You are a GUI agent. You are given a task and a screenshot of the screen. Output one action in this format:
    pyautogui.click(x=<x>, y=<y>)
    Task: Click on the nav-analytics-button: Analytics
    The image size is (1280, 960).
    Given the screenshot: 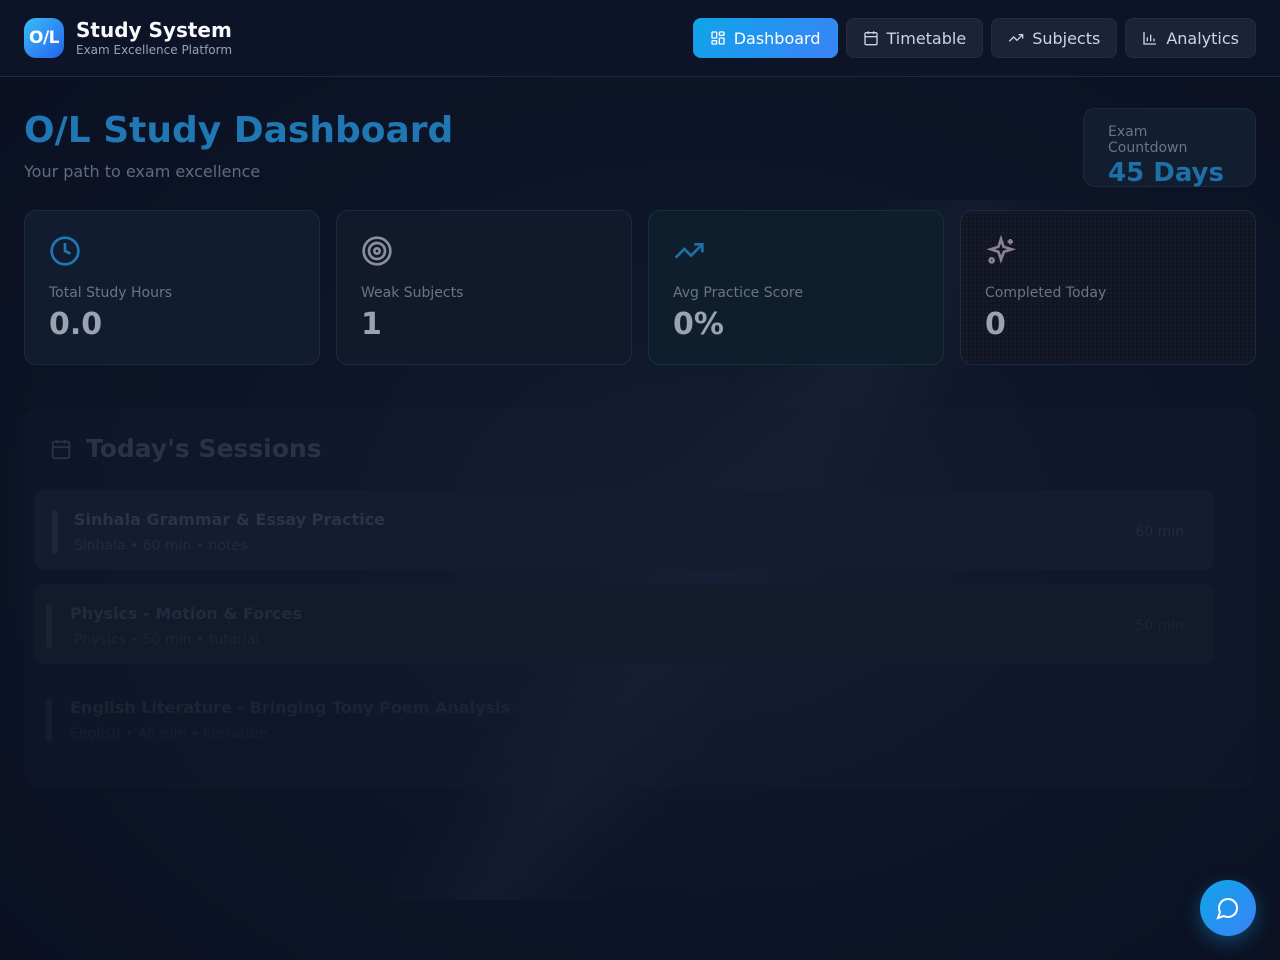 What is the action you would take?
    pyautogui.click(x=1190, y=38)
    